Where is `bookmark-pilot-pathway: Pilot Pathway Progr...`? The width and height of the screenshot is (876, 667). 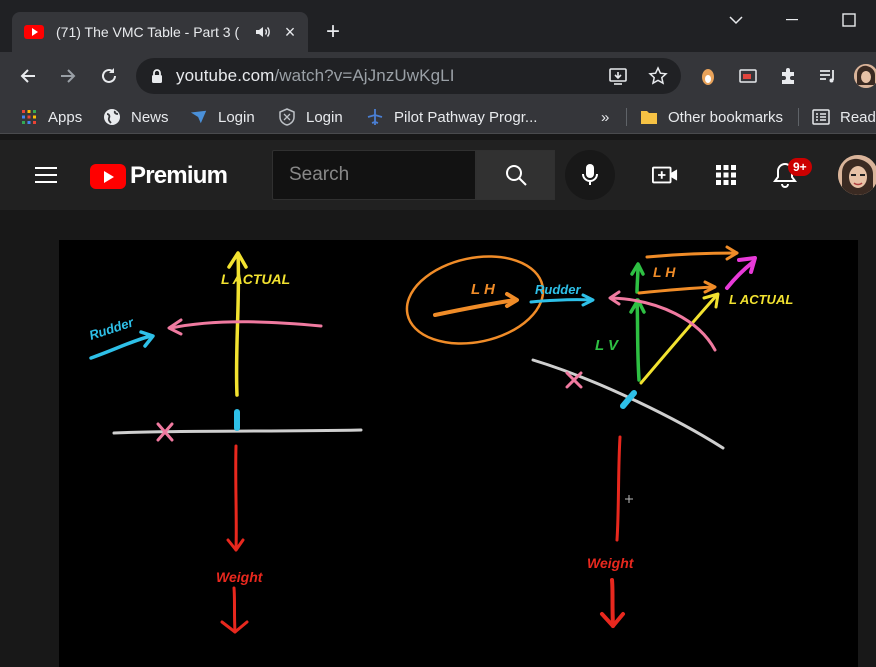 bookmark-pilot-pathway: Pilot Pathway Progr... is located at coordinates (451, 117).